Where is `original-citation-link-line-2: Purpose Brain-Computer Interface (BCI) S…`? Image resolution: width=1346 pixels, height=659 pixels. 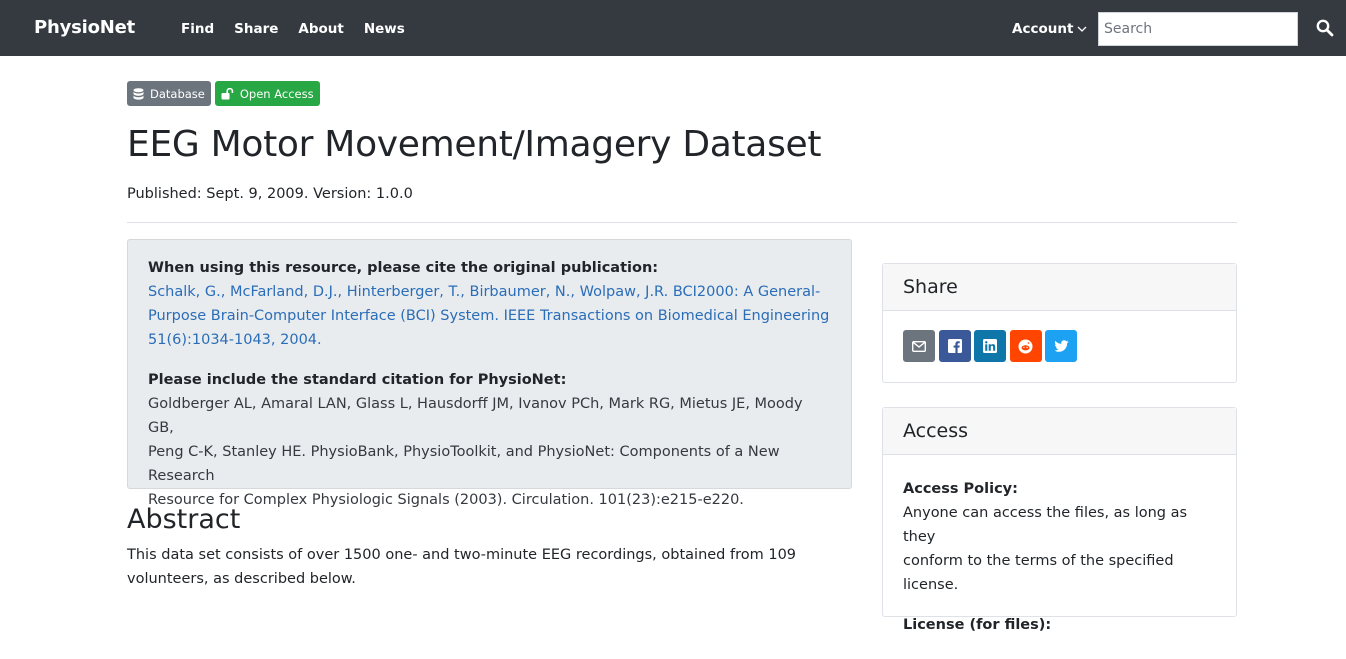
original-citation-link-line-2: Purpose Brain-Computer Interface (BCI) S… is located at coordinates (489, 316).